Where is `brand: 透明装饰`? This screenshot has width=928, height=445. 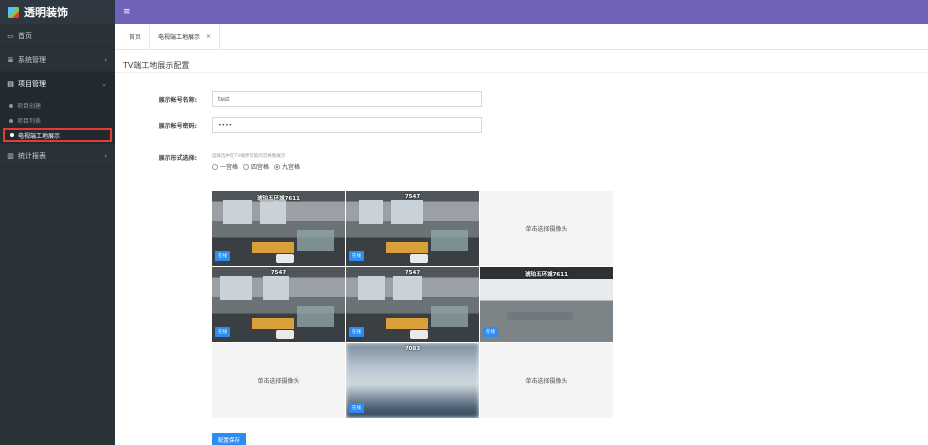 brand: 透明装饰 is located at coordinates (57, 12).